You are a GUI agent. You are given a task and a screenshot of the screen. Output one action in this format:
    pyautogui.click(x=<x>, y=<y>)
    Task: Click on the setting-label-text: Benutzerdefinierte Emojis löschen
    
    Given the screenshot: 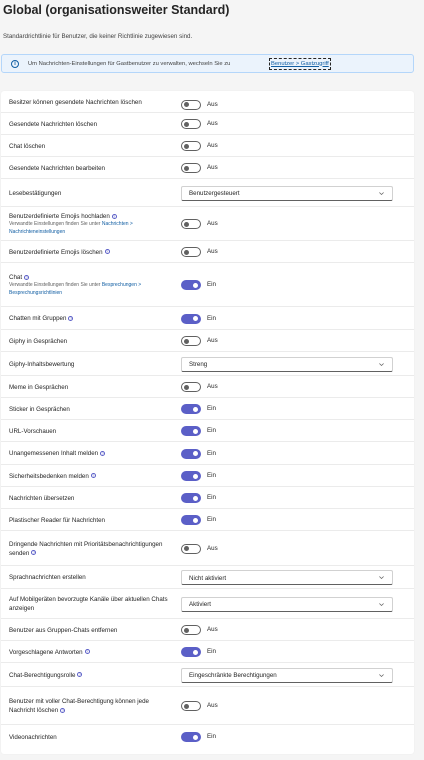 What is the action you would take?
    pyautogui.click(x=56, y=252)
    